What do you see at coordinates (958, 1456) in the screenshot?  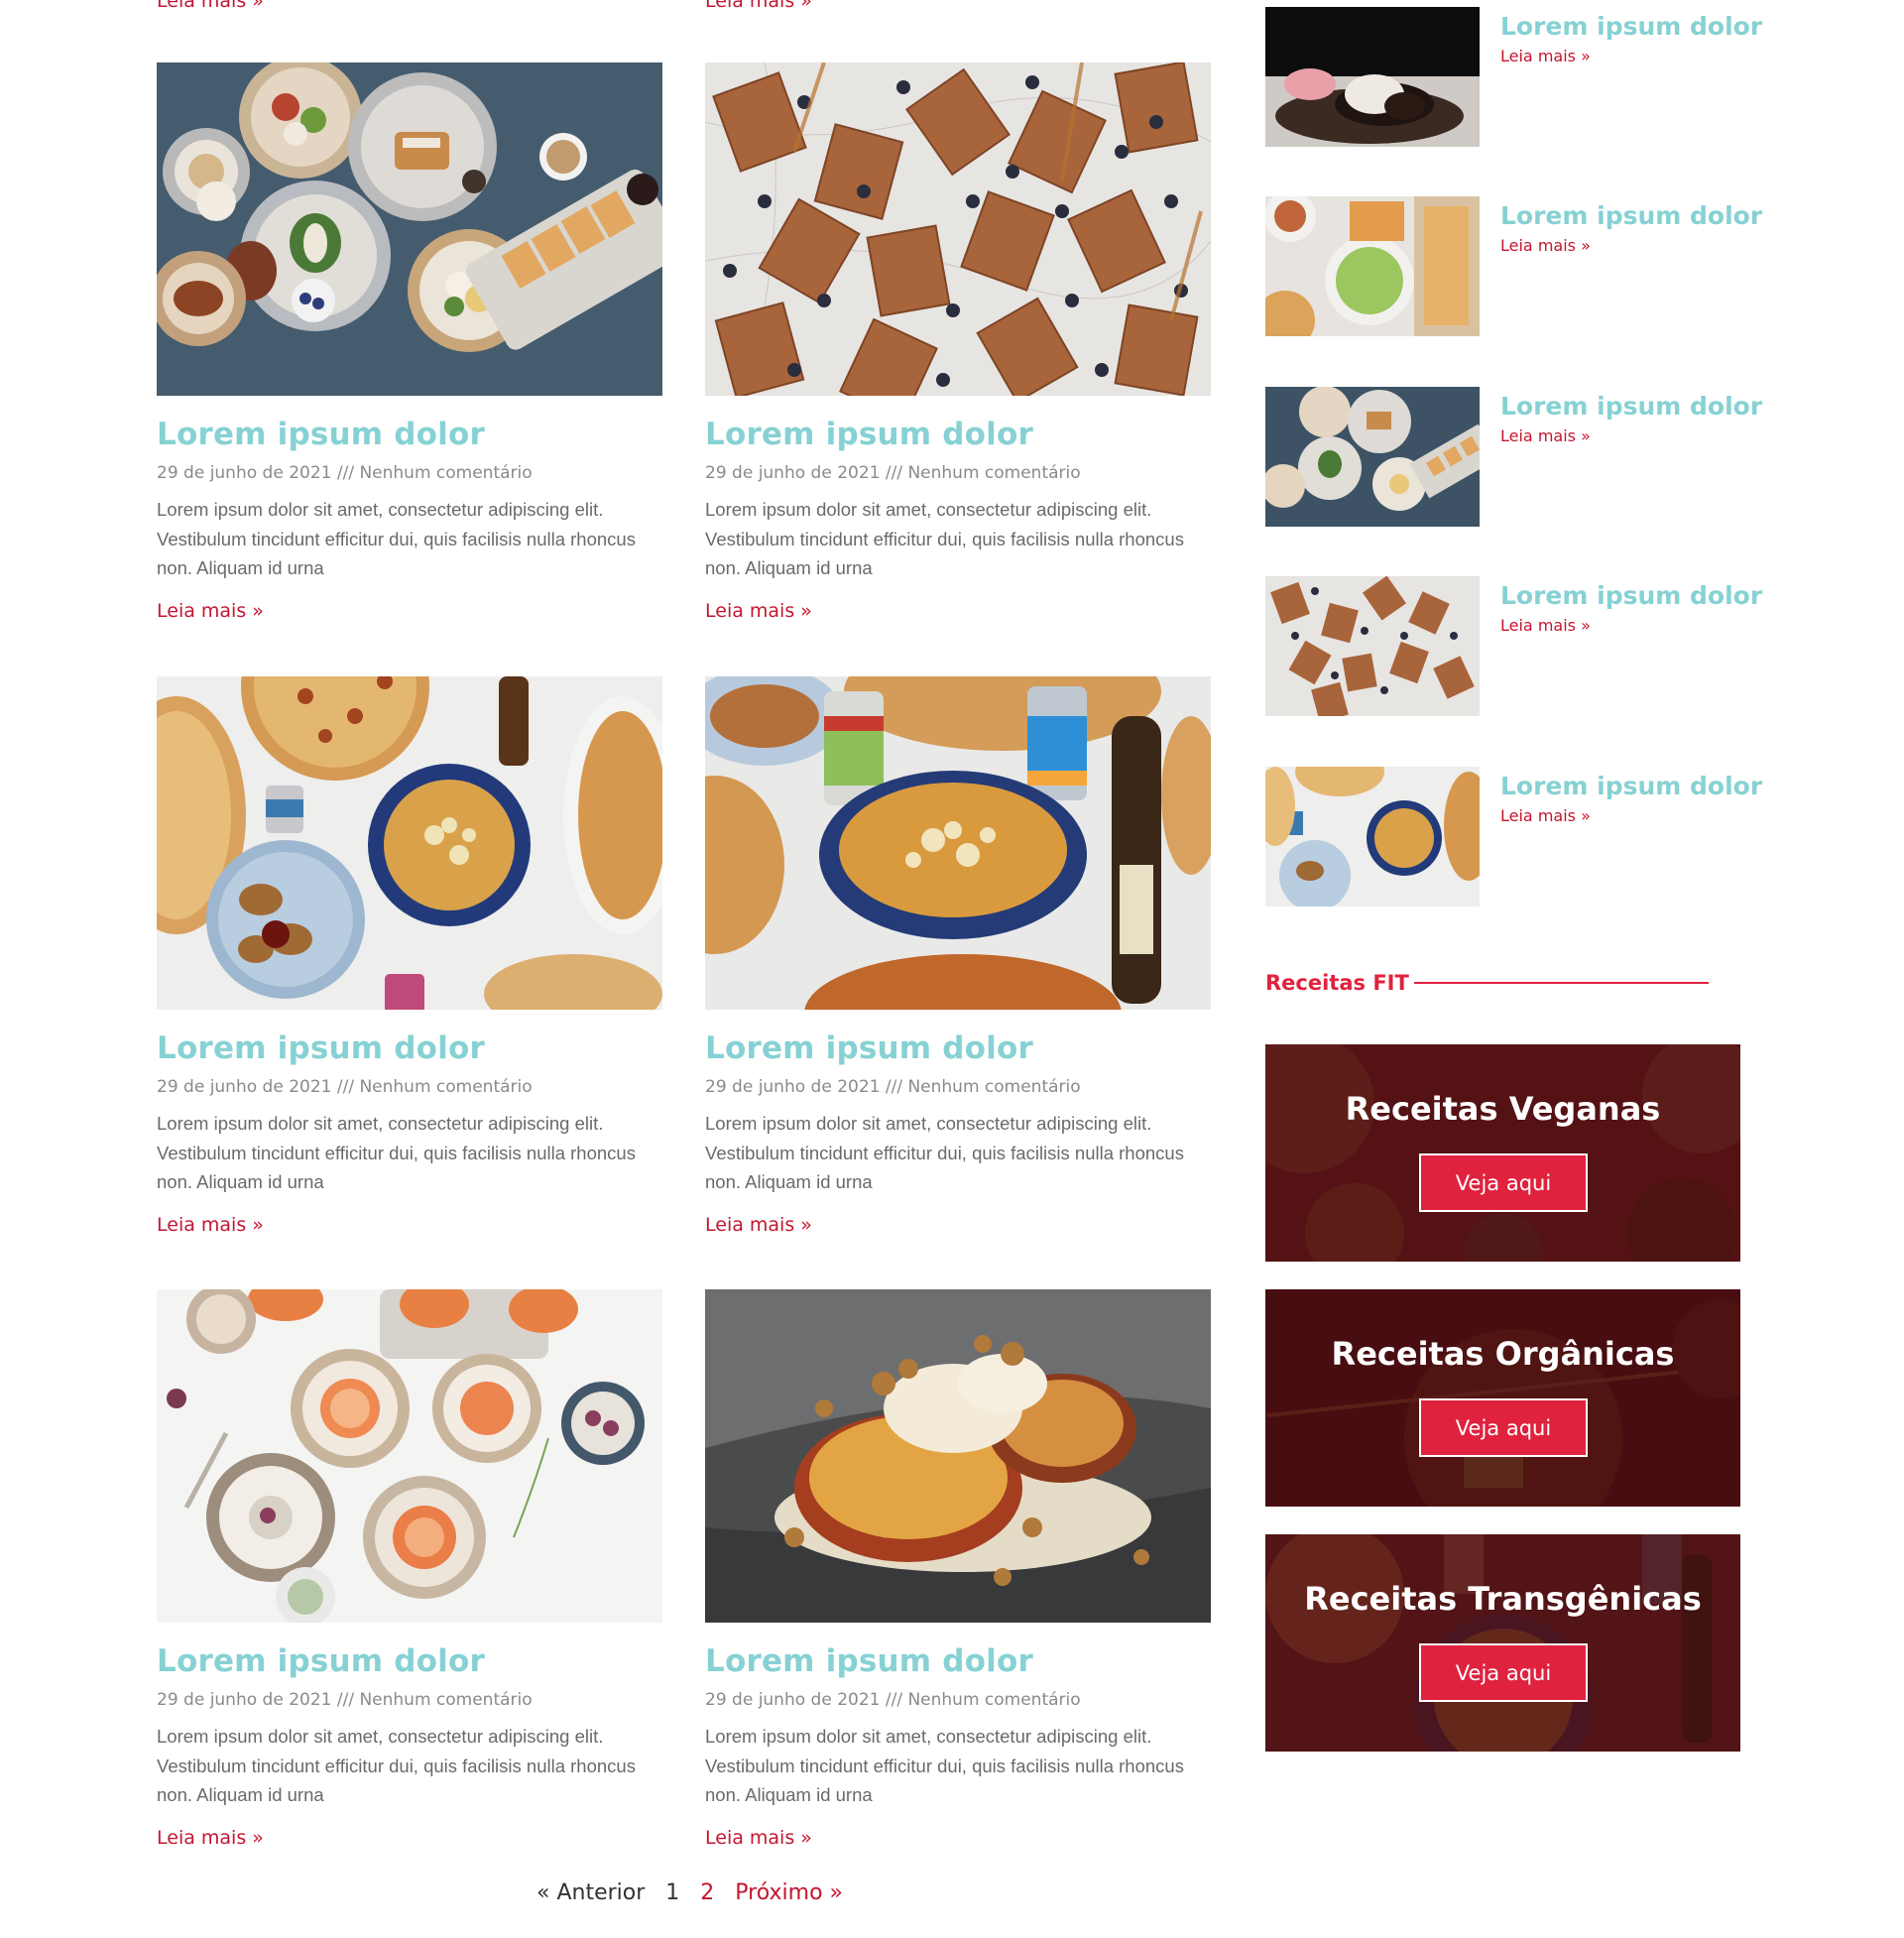 I see `post-thumbnail-peach` at bounding box center [958, 1456].